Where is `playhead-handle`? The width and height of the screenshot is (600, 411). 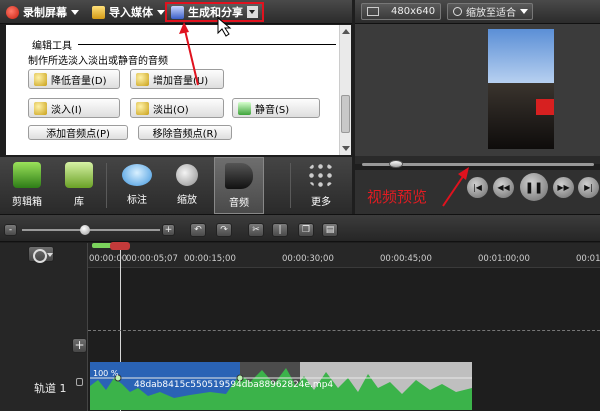
playhead-handle is located at coordinates (120, 246).